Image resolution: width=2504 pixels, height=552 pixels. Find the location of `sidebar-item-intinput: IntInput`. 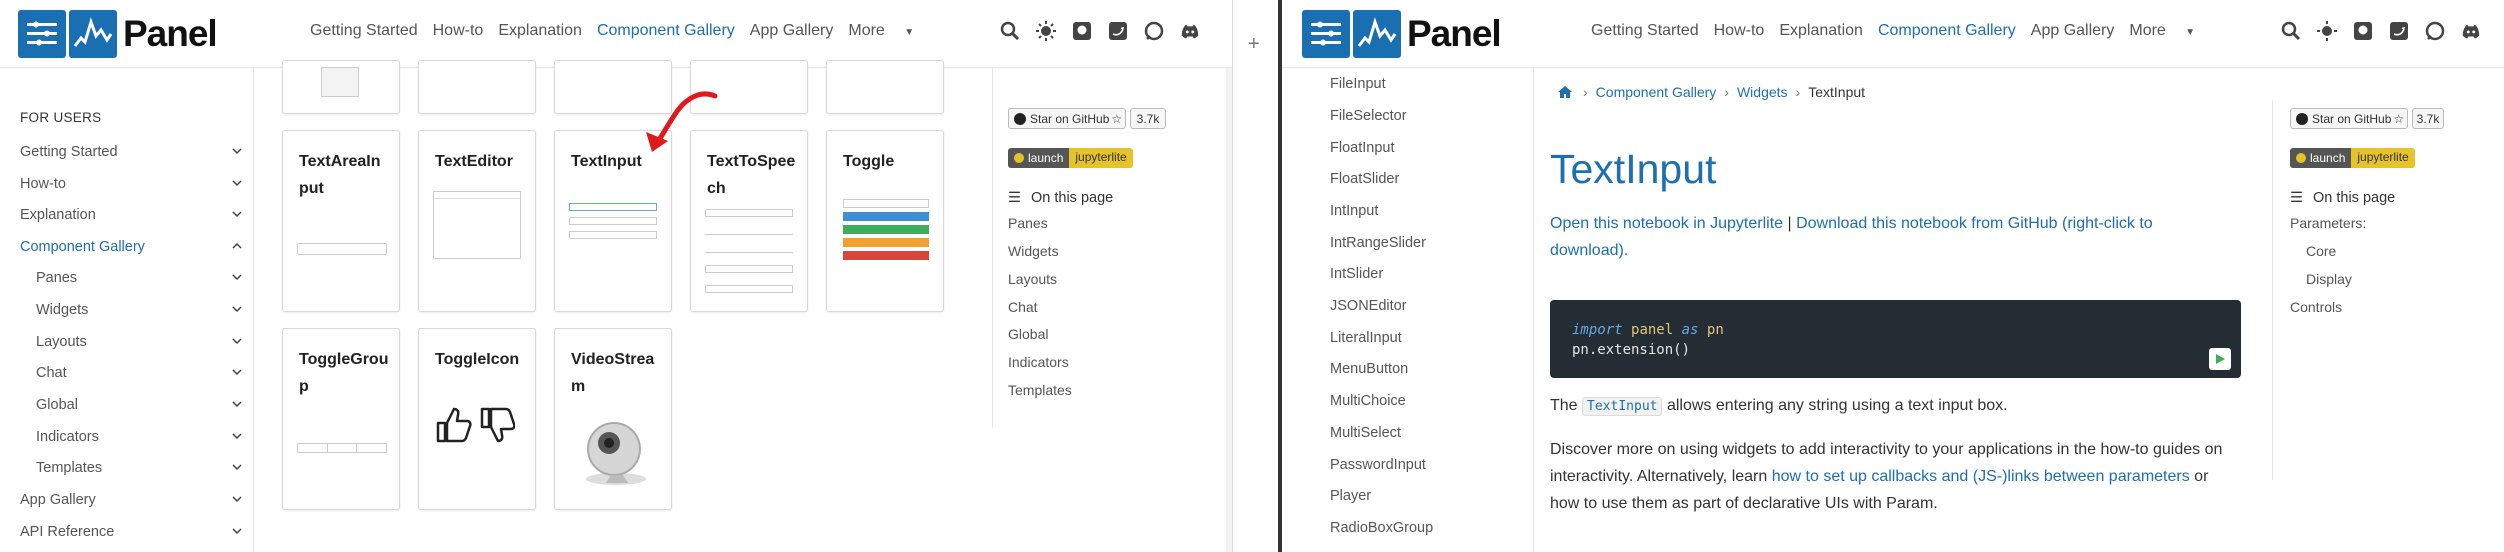

sidebar-item-intinput: IntInput is located at coordinates (1354, 211).